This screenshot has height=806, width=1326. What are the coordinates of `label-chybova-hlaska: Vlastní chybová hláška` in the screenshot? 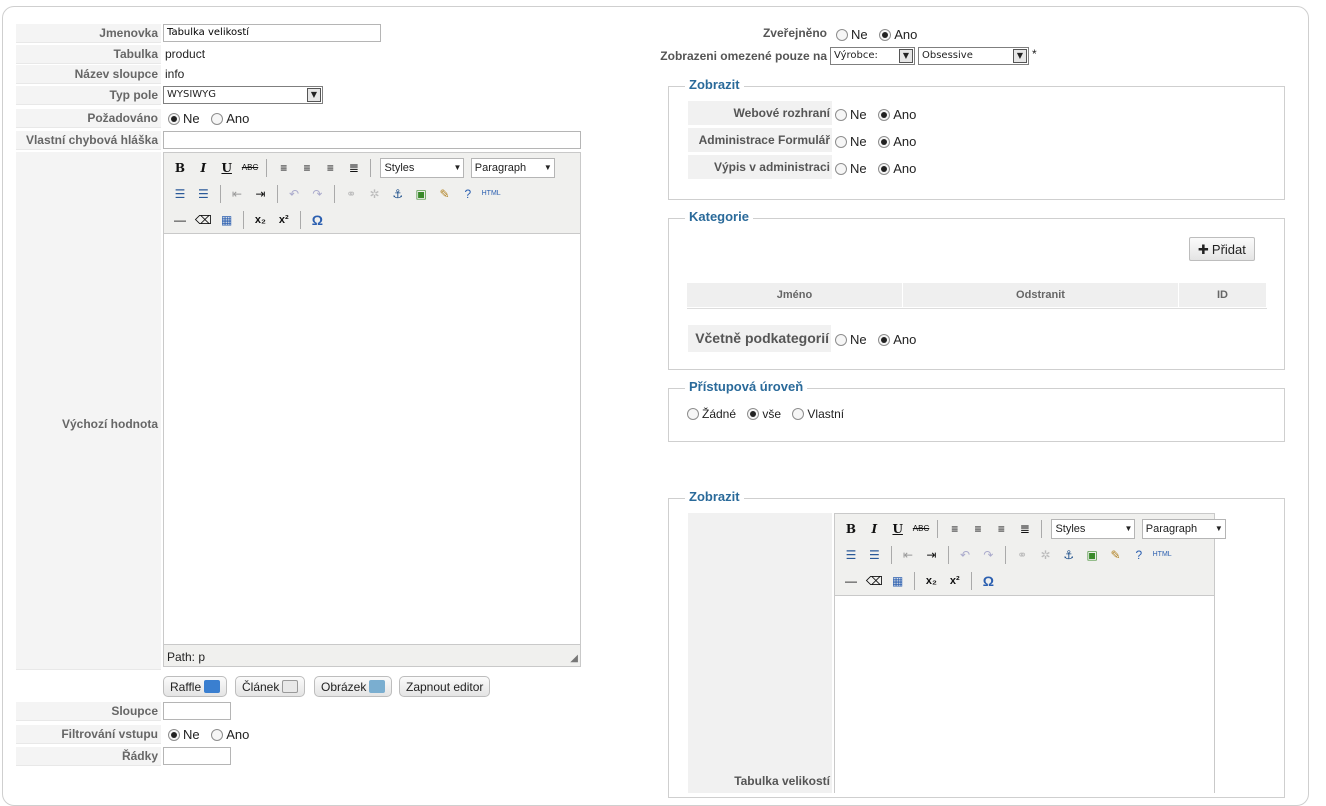 It's located at (88, 140).